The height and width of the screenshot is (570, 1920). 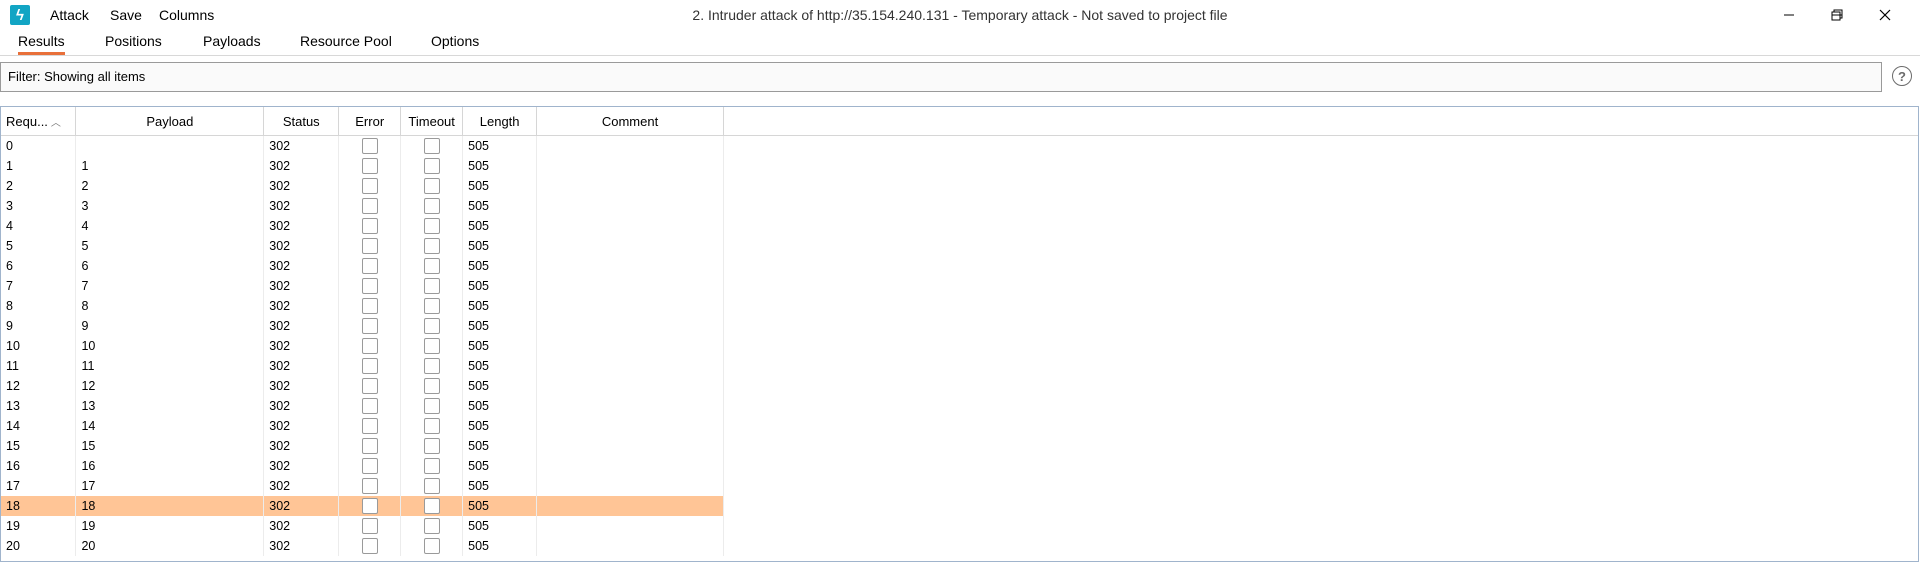 I want to click on table-row: 11 11 302 505, so click(x=959, y=366).